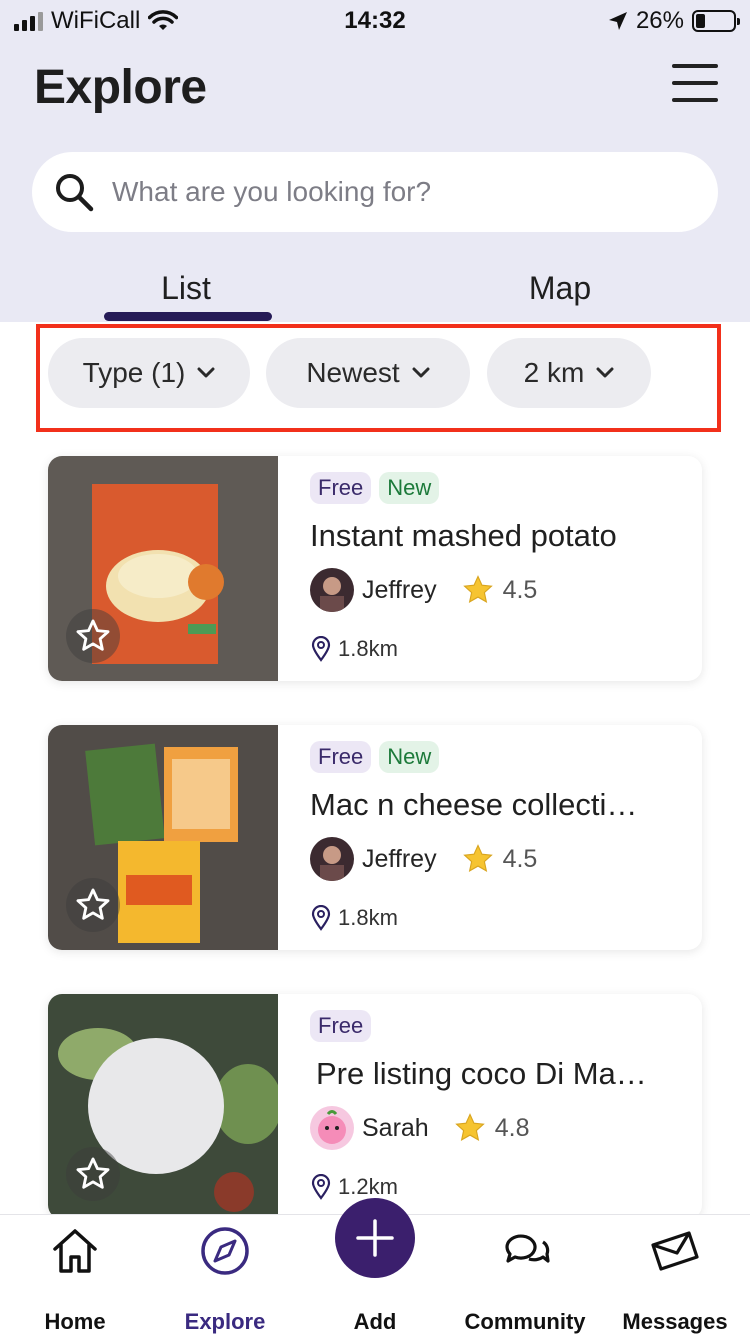  Describe the element at coordinates (392, 192) in the screenshot. I see `search-input` at that location.